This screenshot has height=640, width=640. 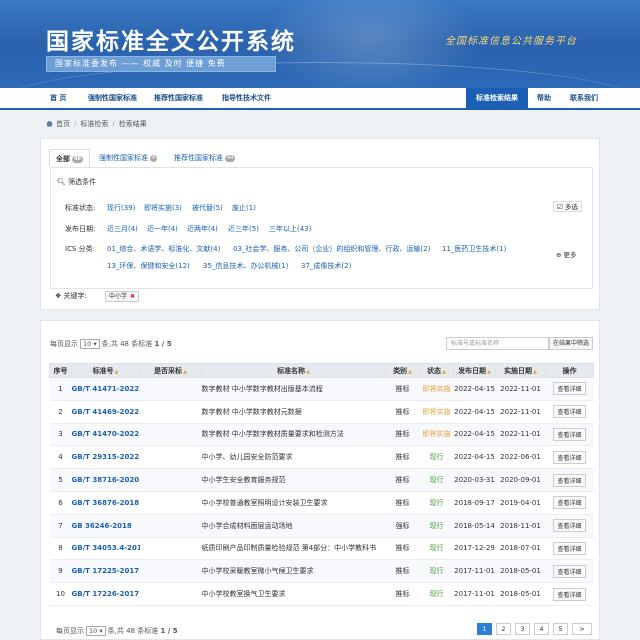 What do you see at coordinates (582, 629) in the screenshot?
I see `next-page-button: >` at bounding box center [582, 629].